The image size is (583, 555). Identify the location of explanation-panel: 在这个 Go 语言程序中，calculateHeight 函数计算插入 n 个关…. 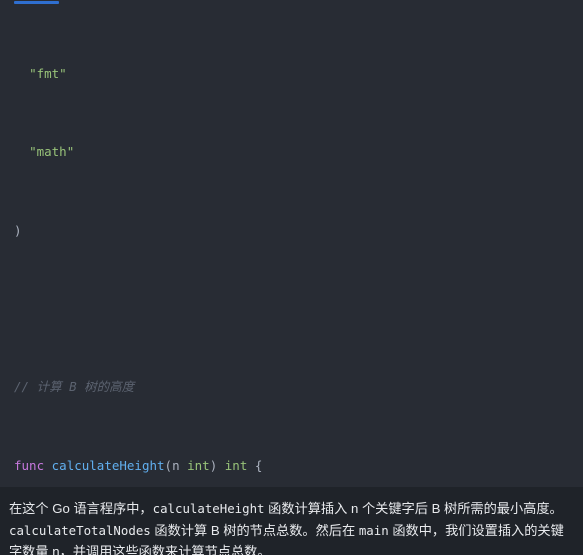
(291, 521).